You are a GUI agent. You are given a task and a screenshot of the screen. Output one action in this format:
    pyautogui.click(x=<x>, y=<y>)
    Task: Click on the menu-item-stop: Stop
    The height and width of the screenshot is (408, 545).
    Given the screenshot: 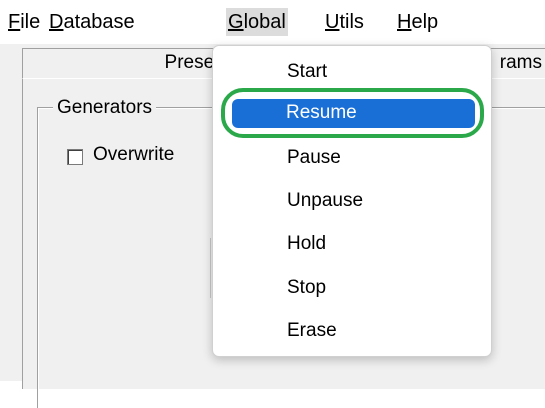 What is the action you would take?
    pyautogui.click(x=306, y=288)
    